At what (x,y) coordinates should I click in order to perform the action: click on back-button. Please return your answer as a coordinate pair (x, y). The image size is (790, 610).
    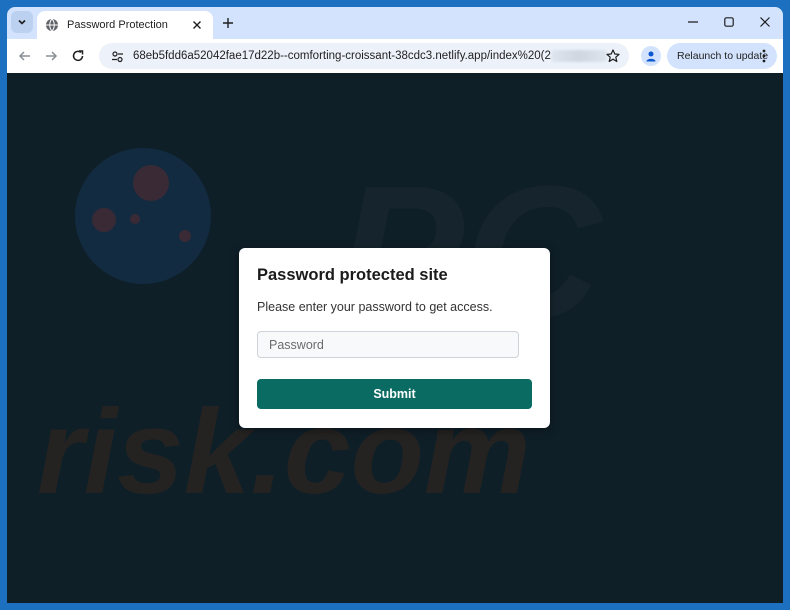
    Looking at the image, I should click on (25, 56).